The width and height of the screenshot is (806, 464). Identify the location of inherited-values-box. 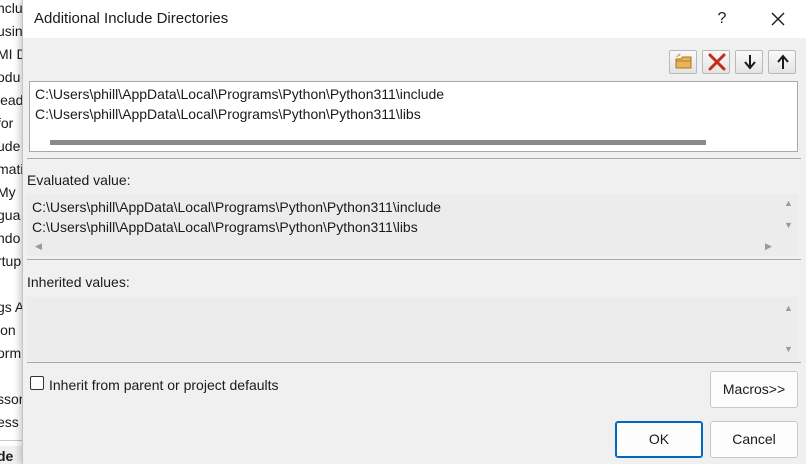
(403, 329).